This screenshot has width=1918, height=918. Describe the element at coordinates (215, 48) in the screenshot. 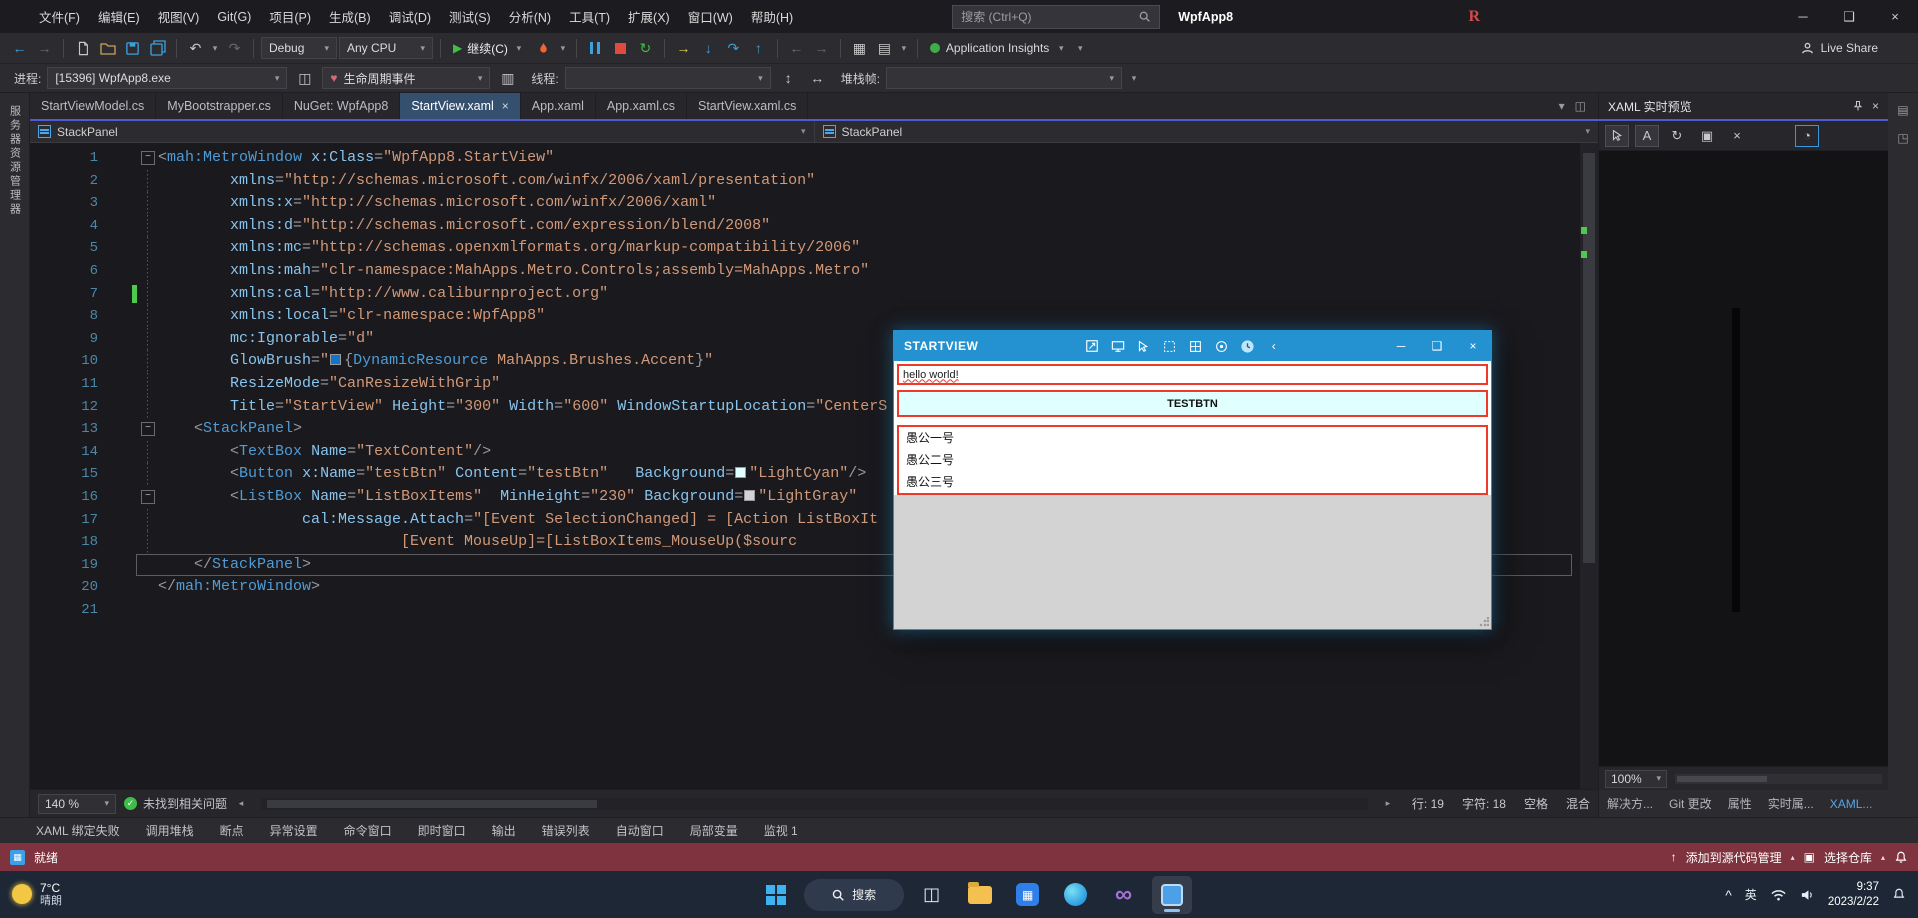

I see `undo-dropdown-icon: ▾` at that location.